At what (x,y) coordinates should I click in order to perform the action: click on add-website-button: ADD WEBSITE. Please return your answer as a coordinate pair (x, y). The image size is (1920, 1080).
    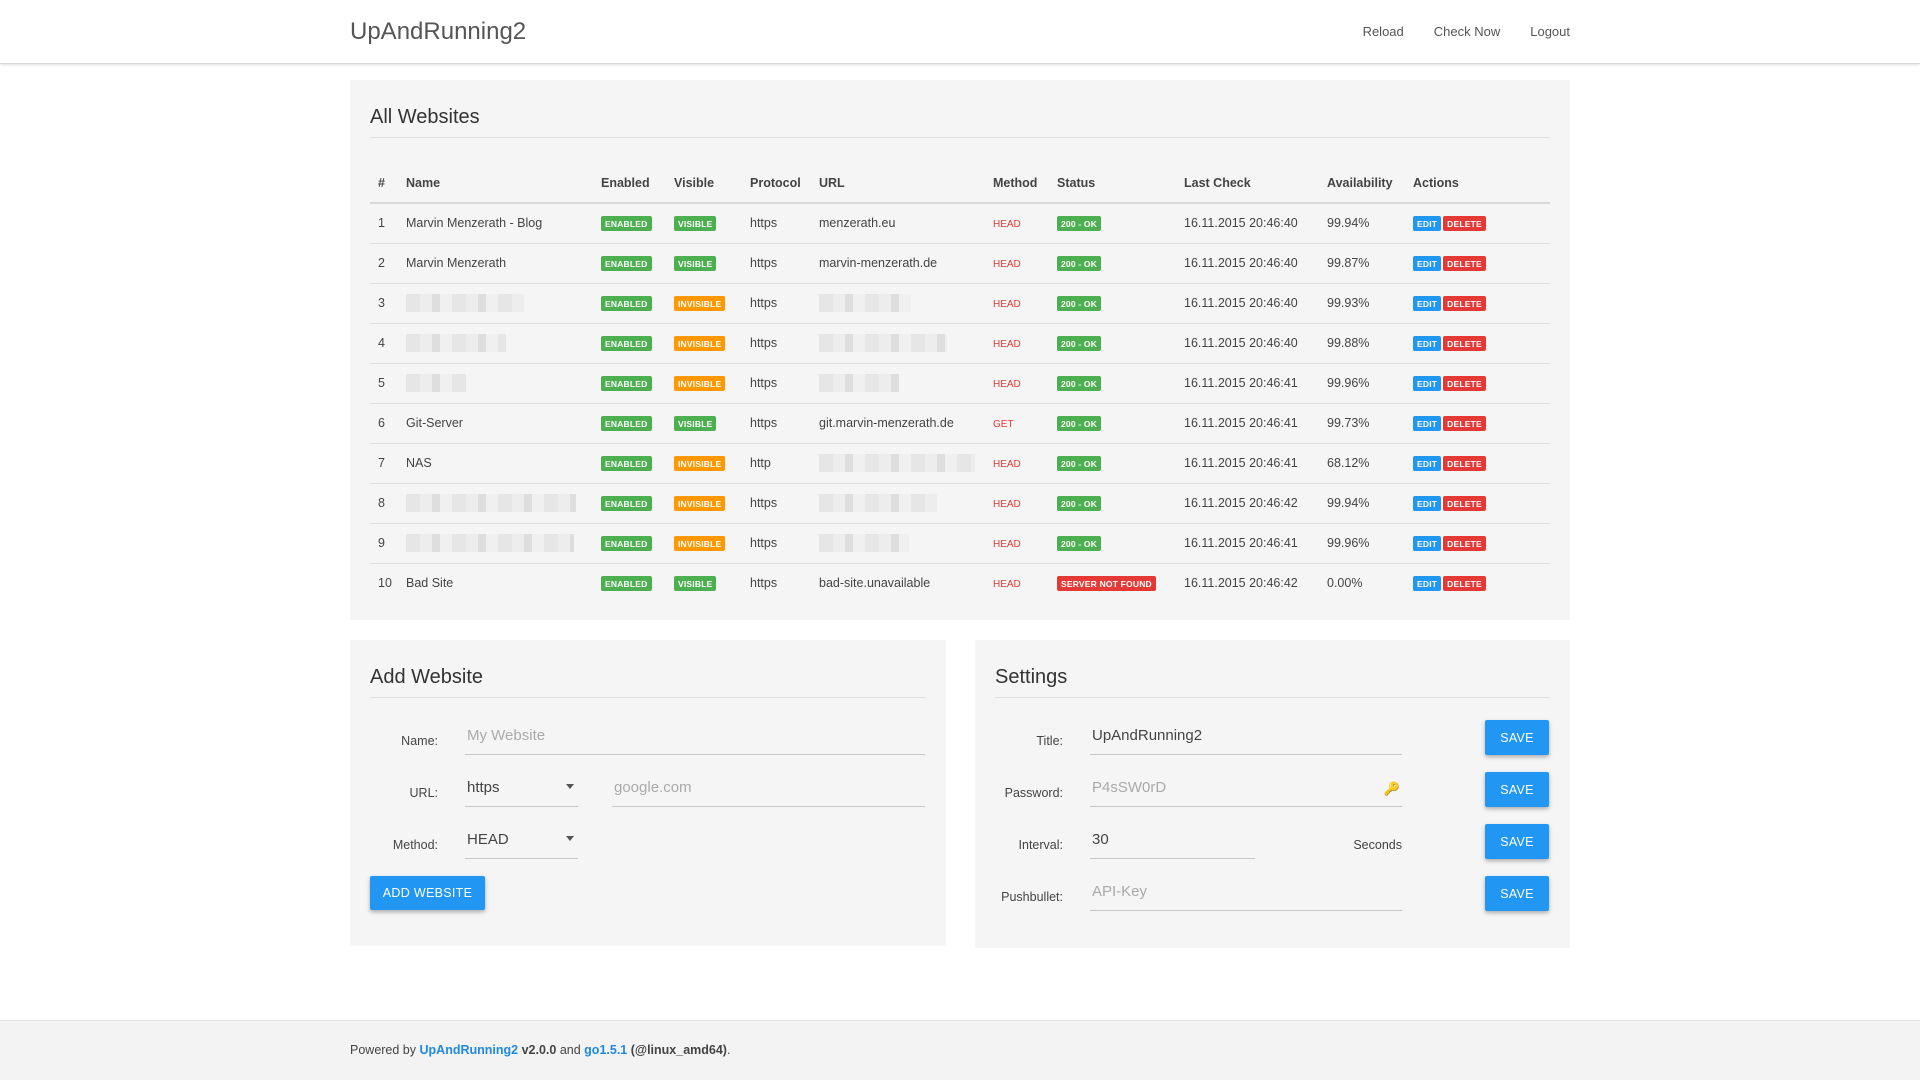
    Looking at the image, I should click on (427, 893).